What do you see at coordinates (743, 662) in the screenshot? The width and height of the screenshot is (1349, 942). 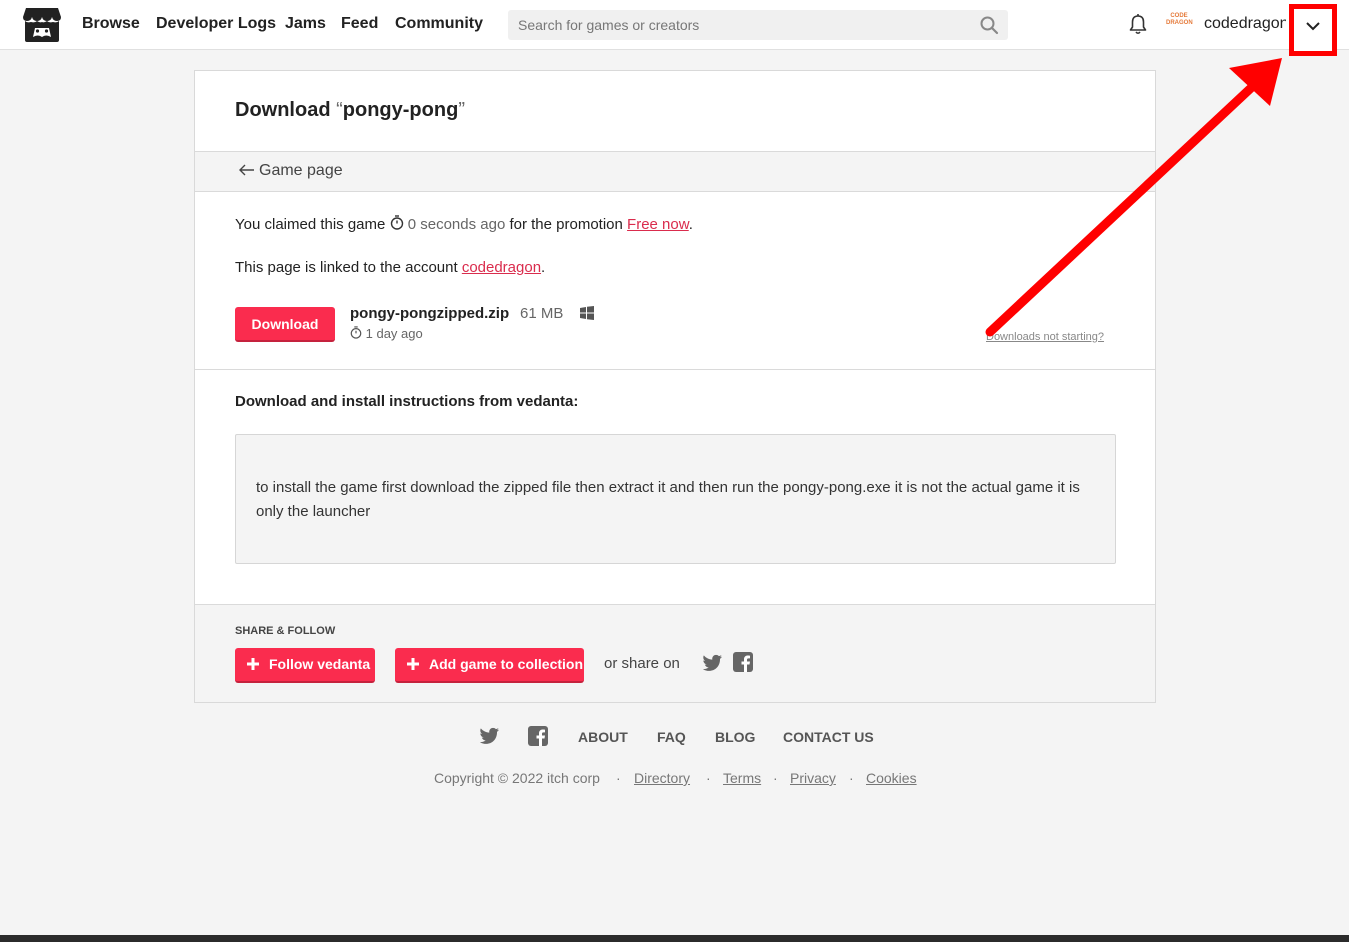 I see `facebook-icon` at bounding box center [743, 662].